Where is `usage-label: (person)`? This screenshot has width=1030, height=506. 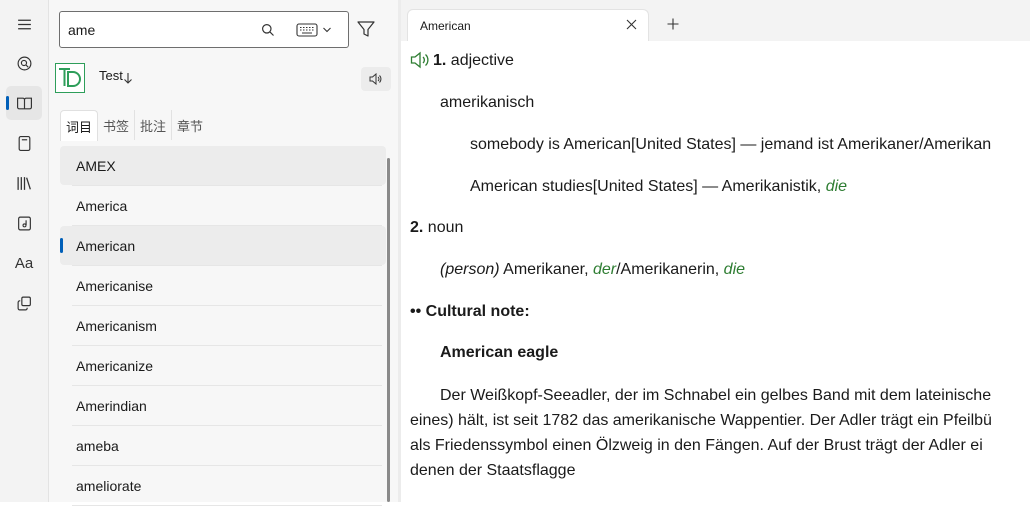 usage-label: (person) is located at coordinates (470, 269).